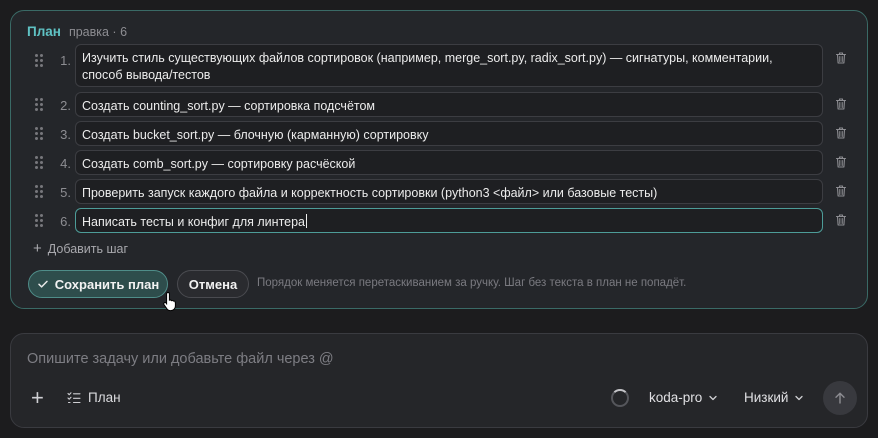  What do you see at coordinates (65, 60) in the screenshot?
I see `step-number: 1.` at bounding box center [65, 60].